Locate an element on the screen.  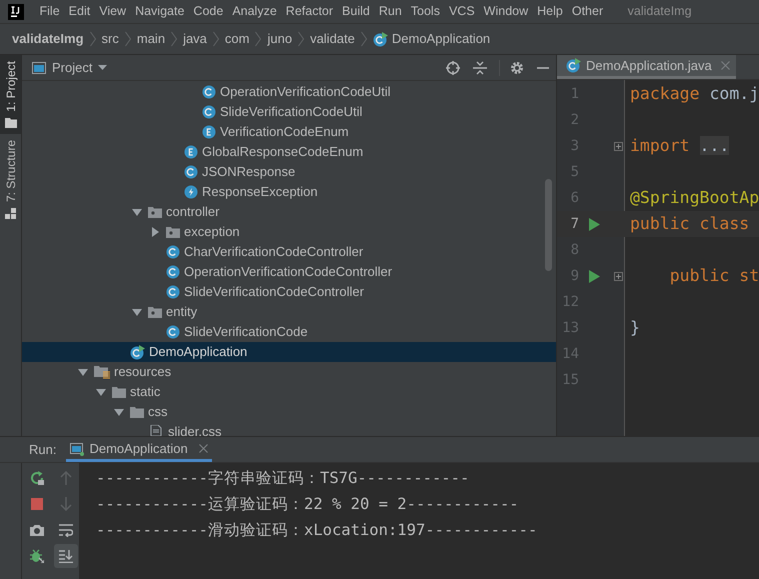
tree-item: DemoApplication is located at coordinates (289, 352).